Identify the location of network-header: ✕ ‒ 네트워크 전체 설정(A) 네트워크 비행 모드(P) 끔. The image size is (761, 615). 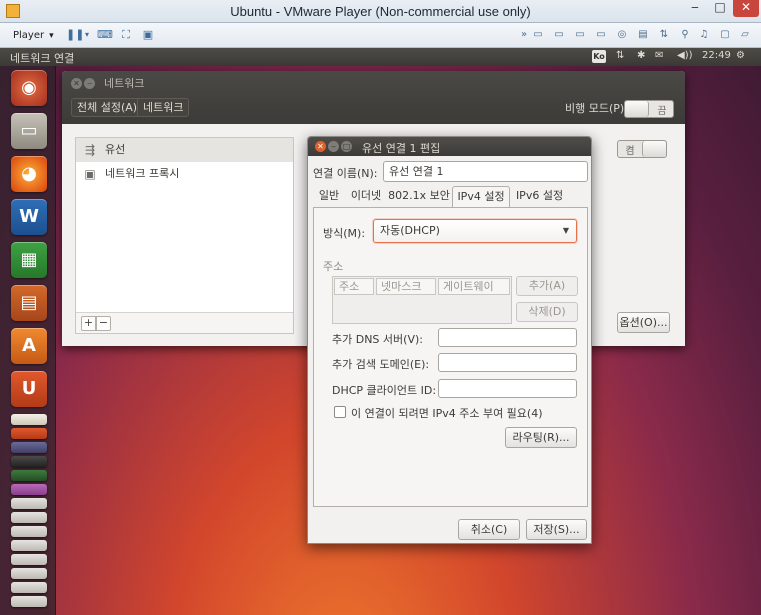
(373, 97).